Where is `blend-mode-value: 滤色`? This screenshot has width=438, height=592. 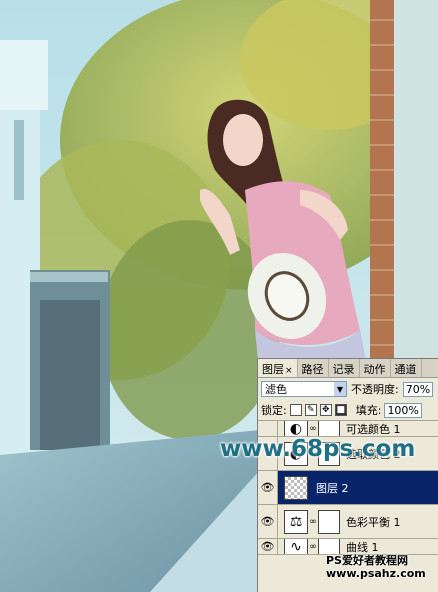
blend-mode-value: 滤色 is located at coordinates (276, 389).